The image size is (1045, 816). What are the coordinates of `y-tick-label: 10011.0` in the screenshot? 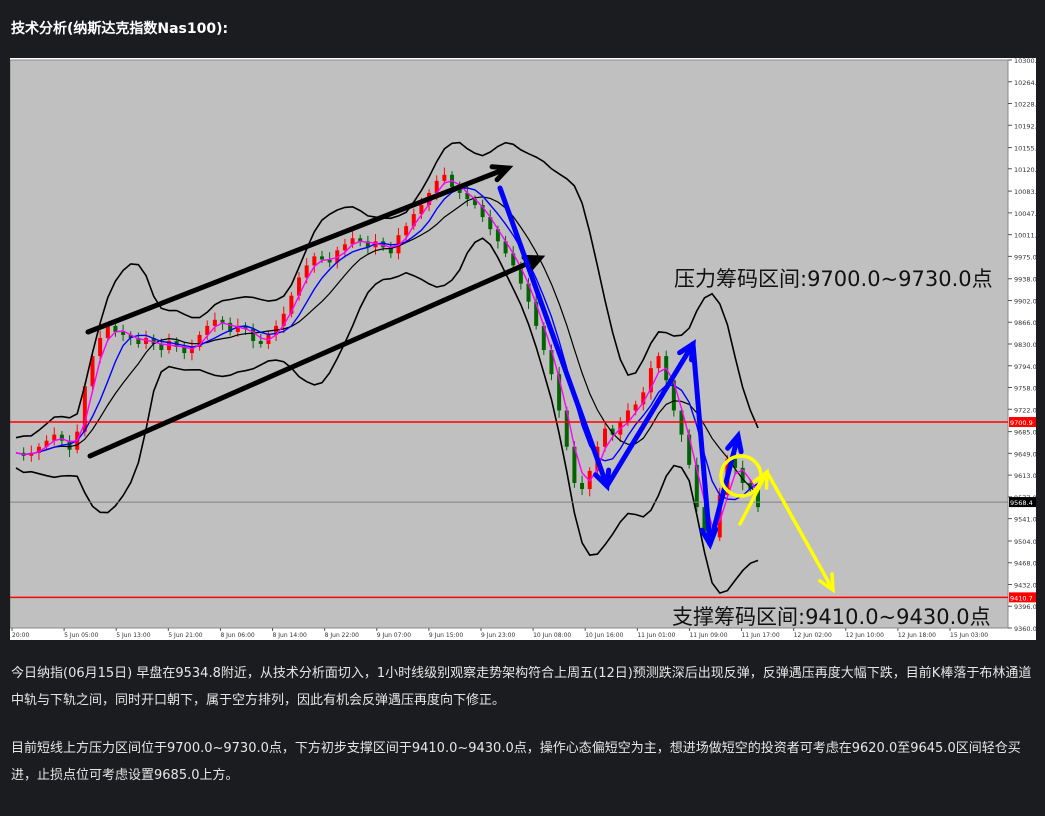 It's located at (1025, 236).